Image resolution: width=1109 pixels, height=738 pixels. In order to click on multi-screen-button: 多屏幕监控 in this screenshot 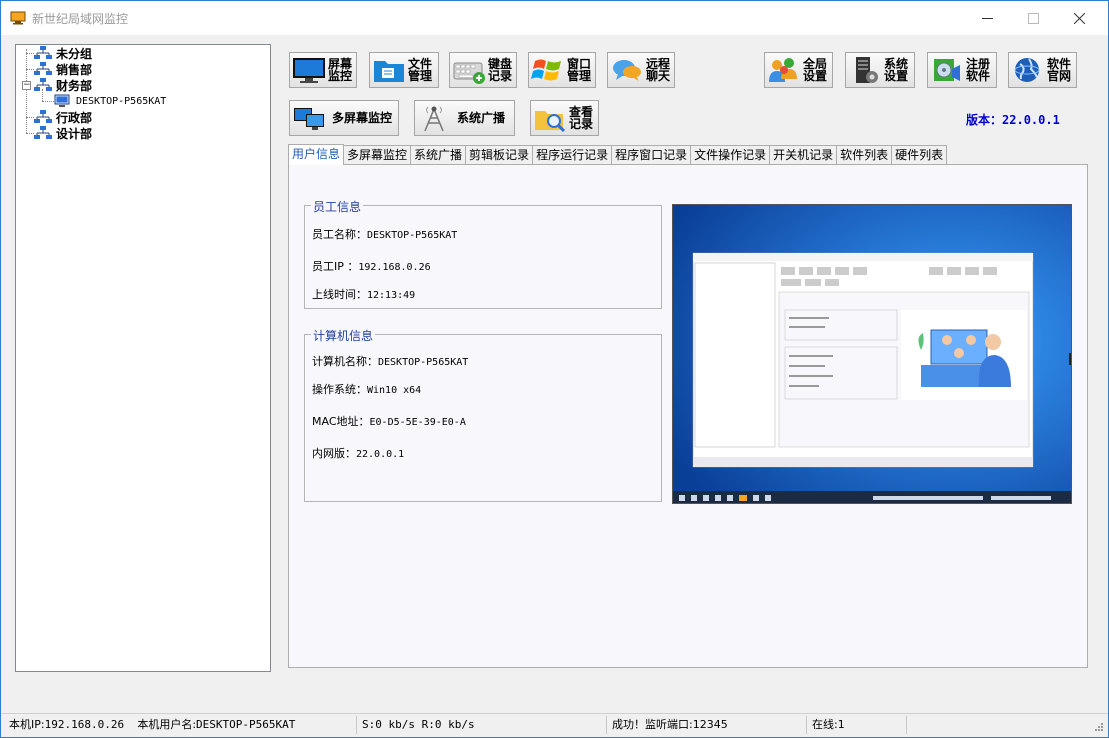, I will do `click(344, 118)`.